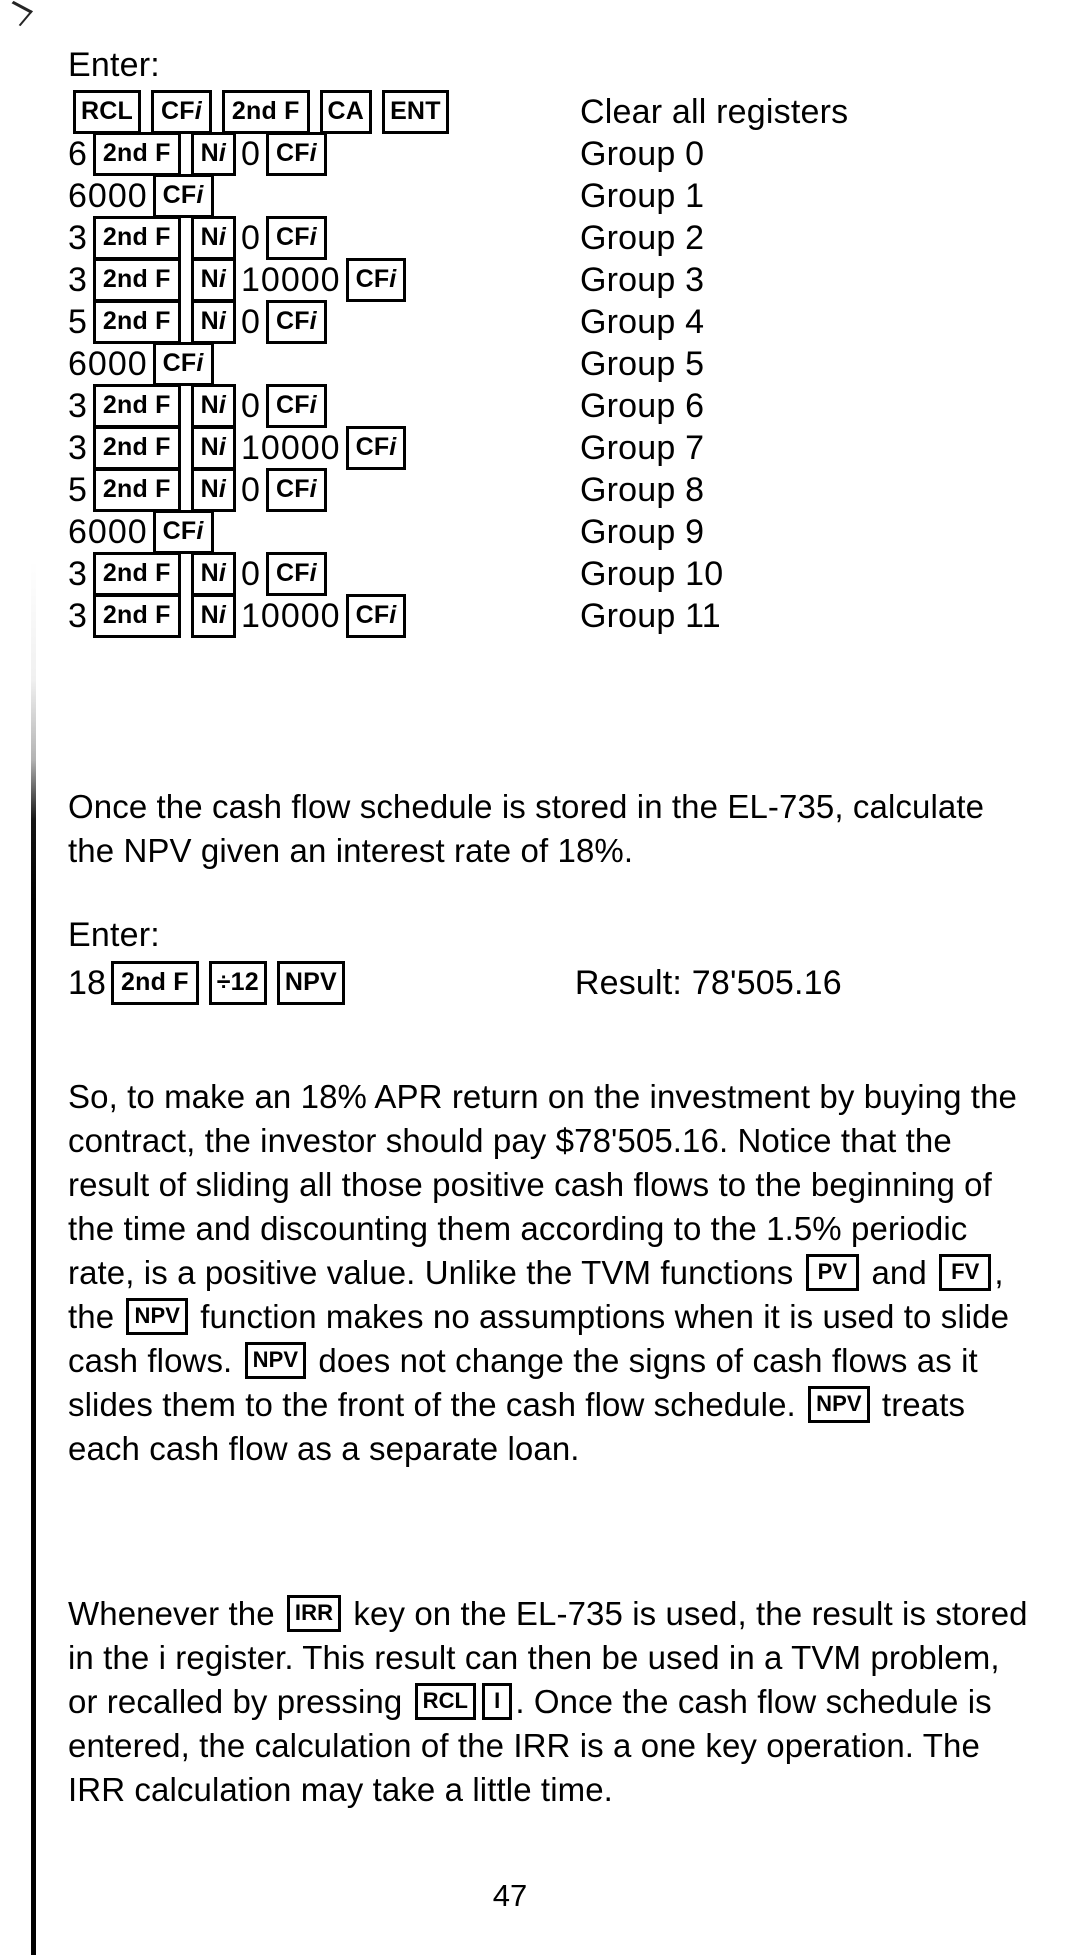  What do you see at coordinates (314, 1613) in the screenshot?
I see `irr-key-glyph: IRR` at bounding box center [314, 1613].